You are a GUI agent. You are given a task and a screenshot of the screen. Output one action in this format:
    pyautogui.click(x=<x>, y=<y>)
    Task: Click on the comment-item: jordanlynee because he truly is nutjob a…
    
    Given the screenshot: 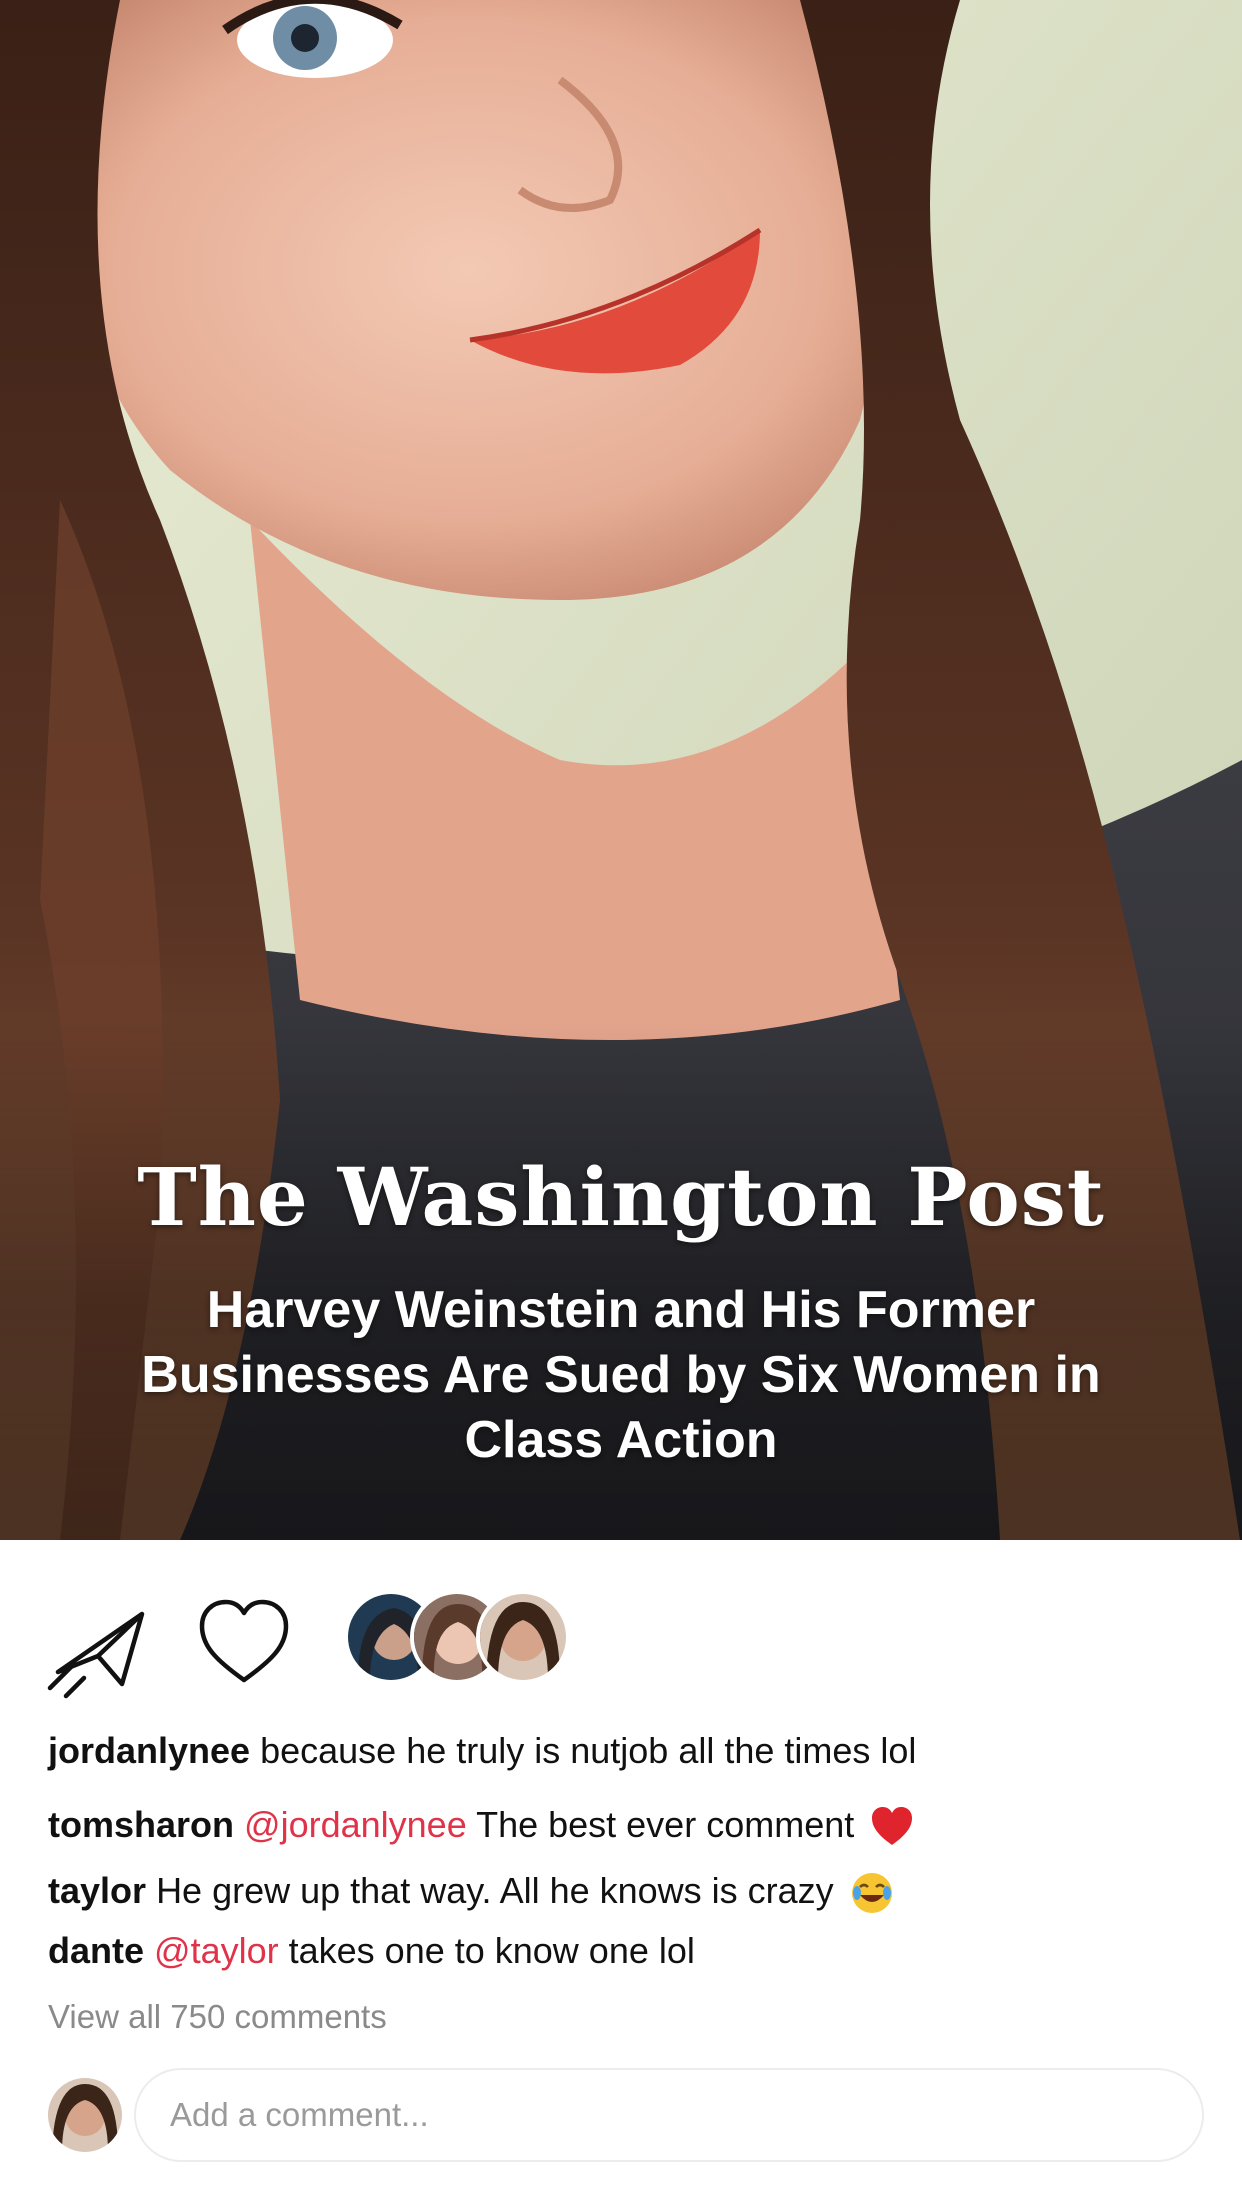 What is the action you would take?
    pyautogui.click(x=482, y=1751)
    